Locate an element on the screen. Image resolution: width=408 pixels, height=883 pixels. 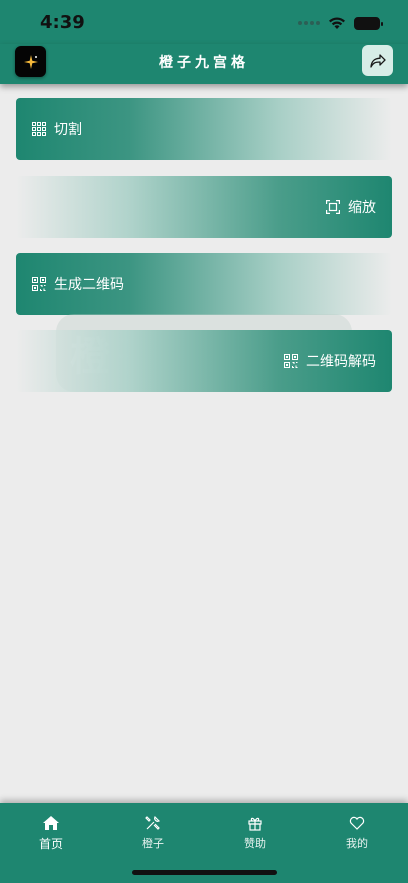
card-label: 缩放 is located at coordinates (362, 208).